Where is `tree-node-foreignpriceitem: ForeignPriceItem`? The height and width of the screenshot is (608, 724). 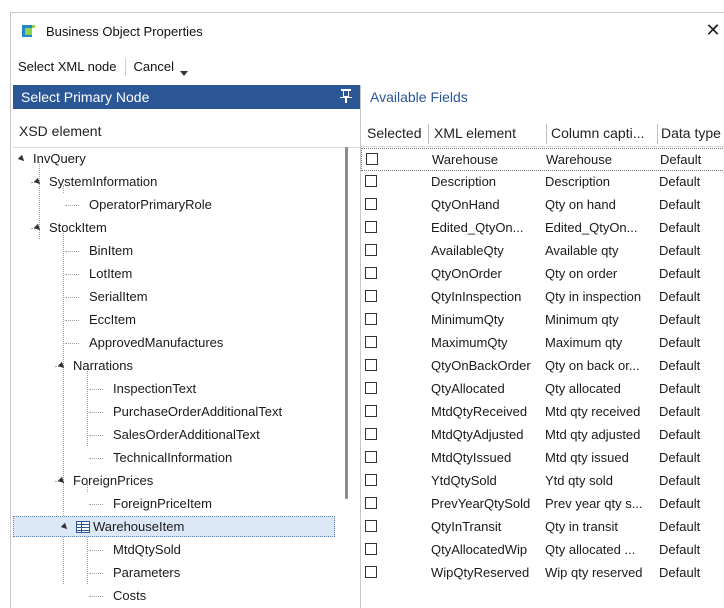
tree-node-foreignpriceitem: ForeignPriceItem is located at coordinates (162, 503).